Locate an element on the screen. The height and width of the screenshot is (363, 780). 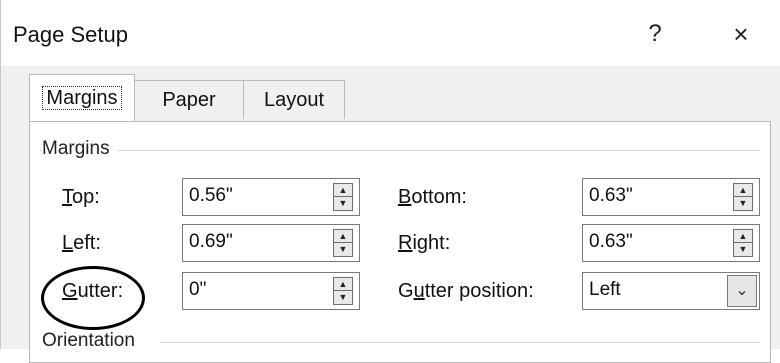
tab-layout: Layout is located at coordinates (294, 99).